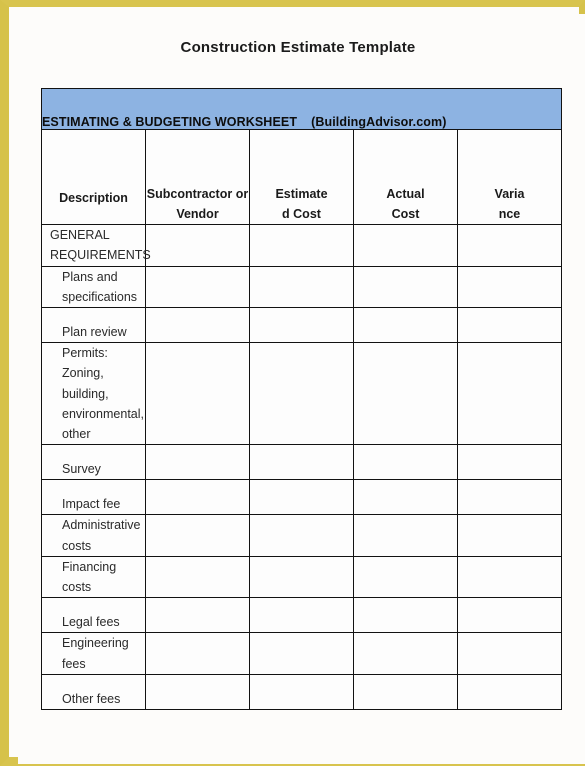 The height and width of the screenshot is (766, 585). I want to click on banner-title: ESTIMATING & BUDGETING WORKSHEET, so click(170, 122).